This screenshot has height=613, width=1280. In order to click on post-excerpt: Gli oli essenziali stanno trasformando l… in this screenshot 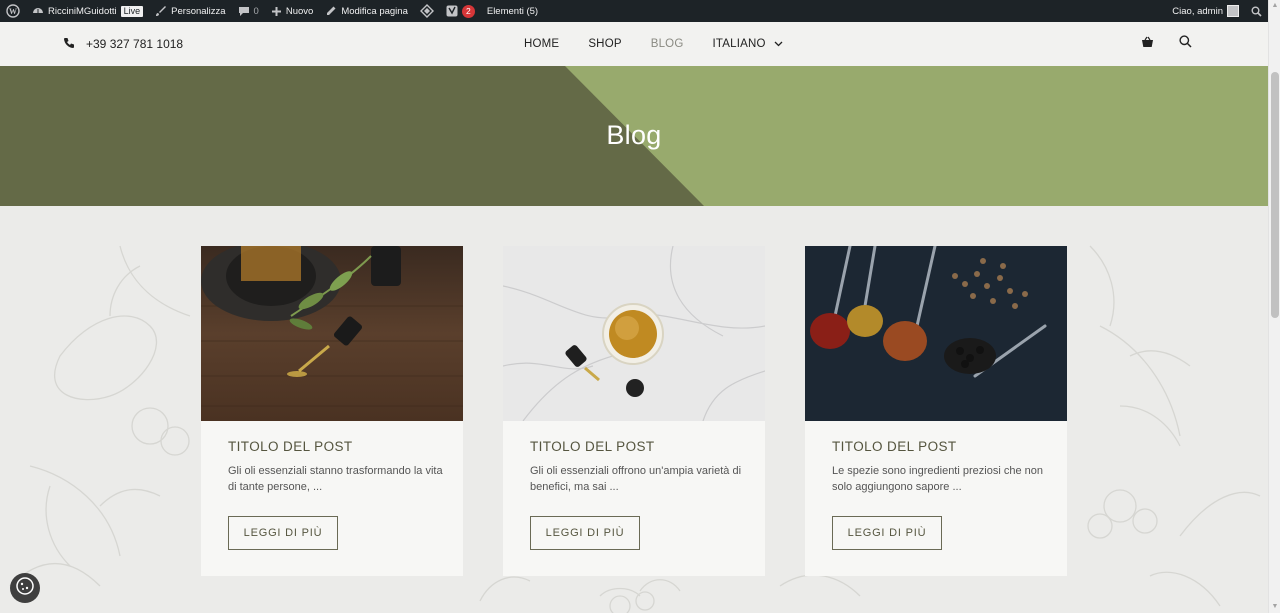, I will do `click(335, 479)`.